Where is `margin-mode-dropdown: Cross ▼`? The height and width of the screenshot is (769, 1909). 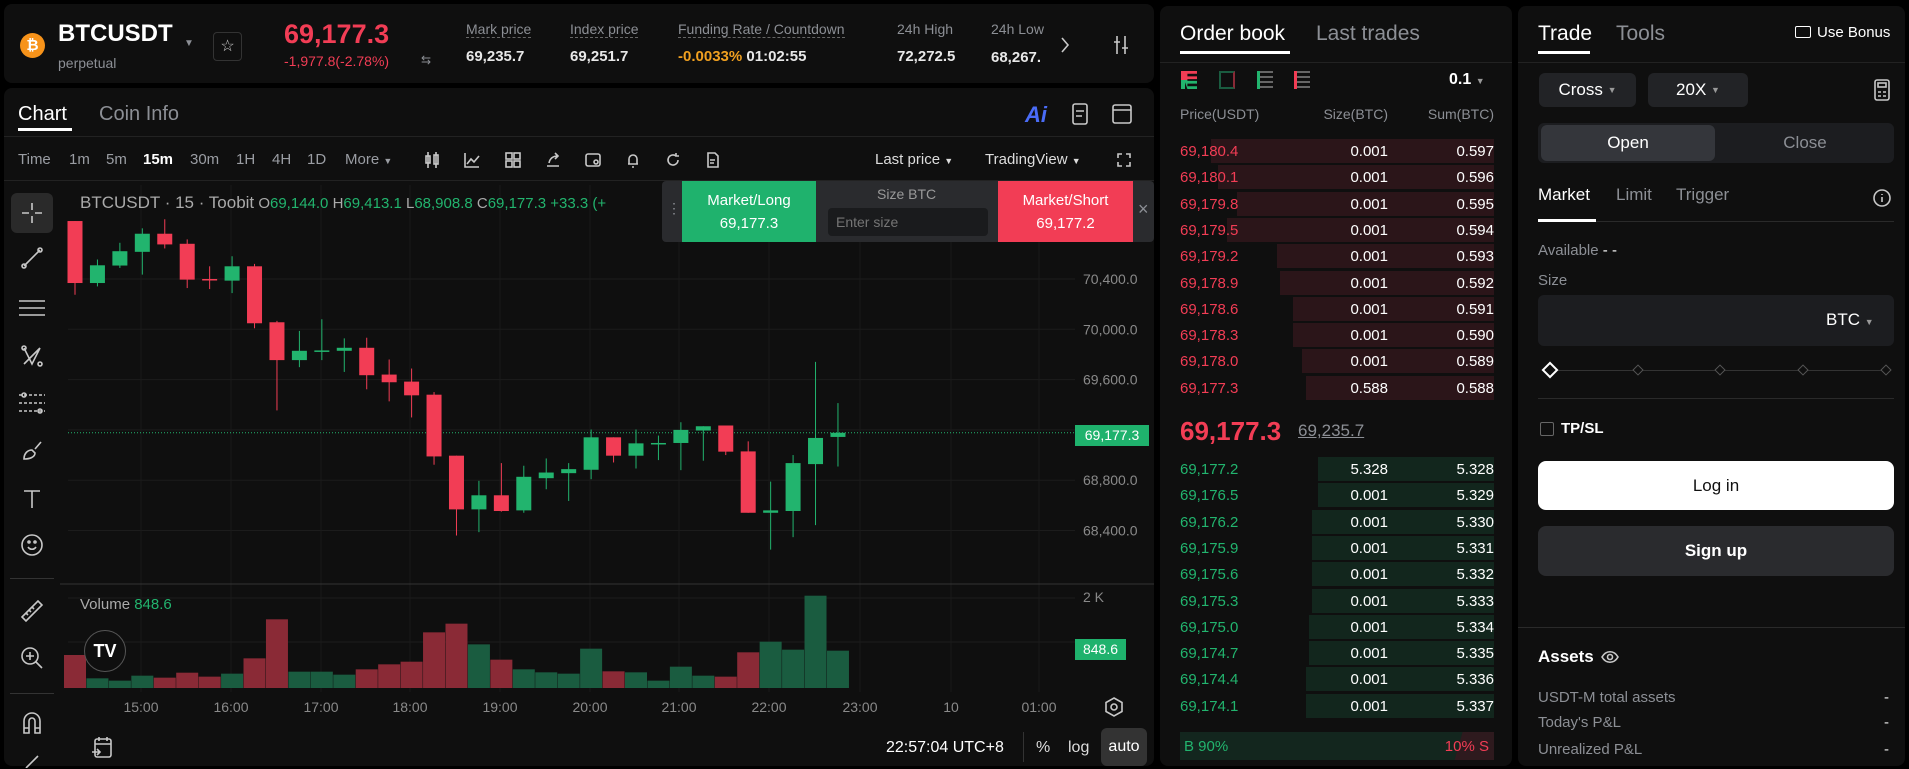 margin-mode-dropdown: Cross ▼ is located at coordinates (1587, 90).